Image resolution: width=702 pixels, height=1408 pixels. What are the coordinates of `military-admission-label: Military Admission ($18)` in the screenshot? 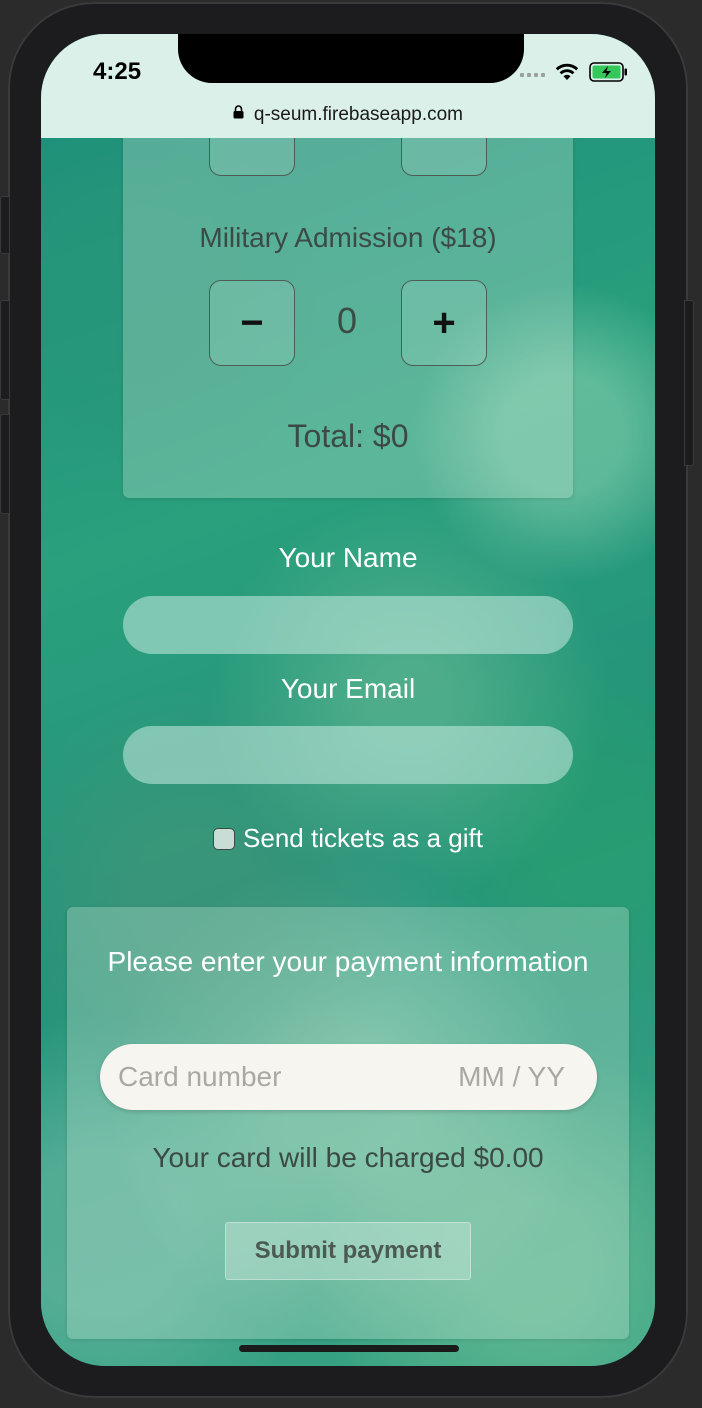 It's located at (348, 237).